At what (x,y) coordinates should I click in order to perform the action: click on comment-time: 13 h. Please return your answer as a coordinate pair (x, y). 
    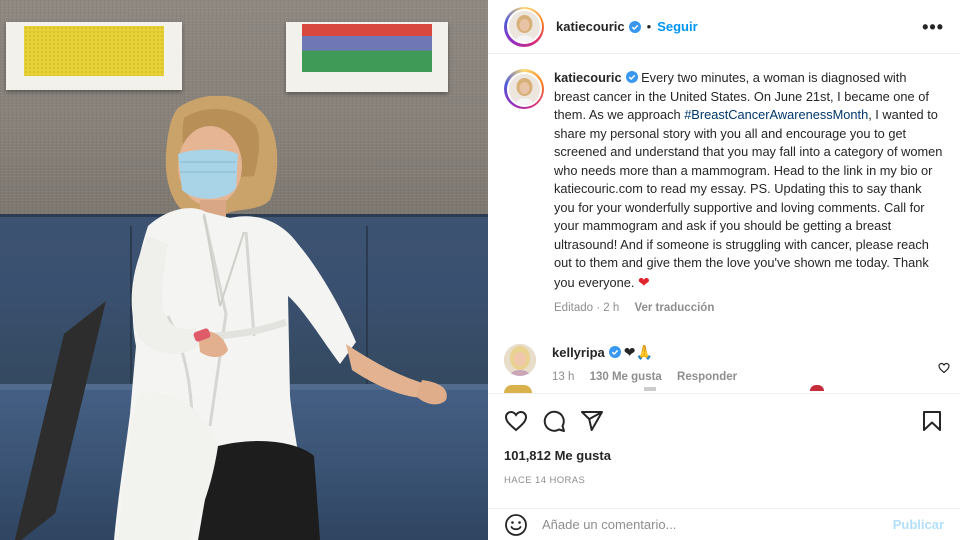
    Looking at the image, I should click on (563, 377).